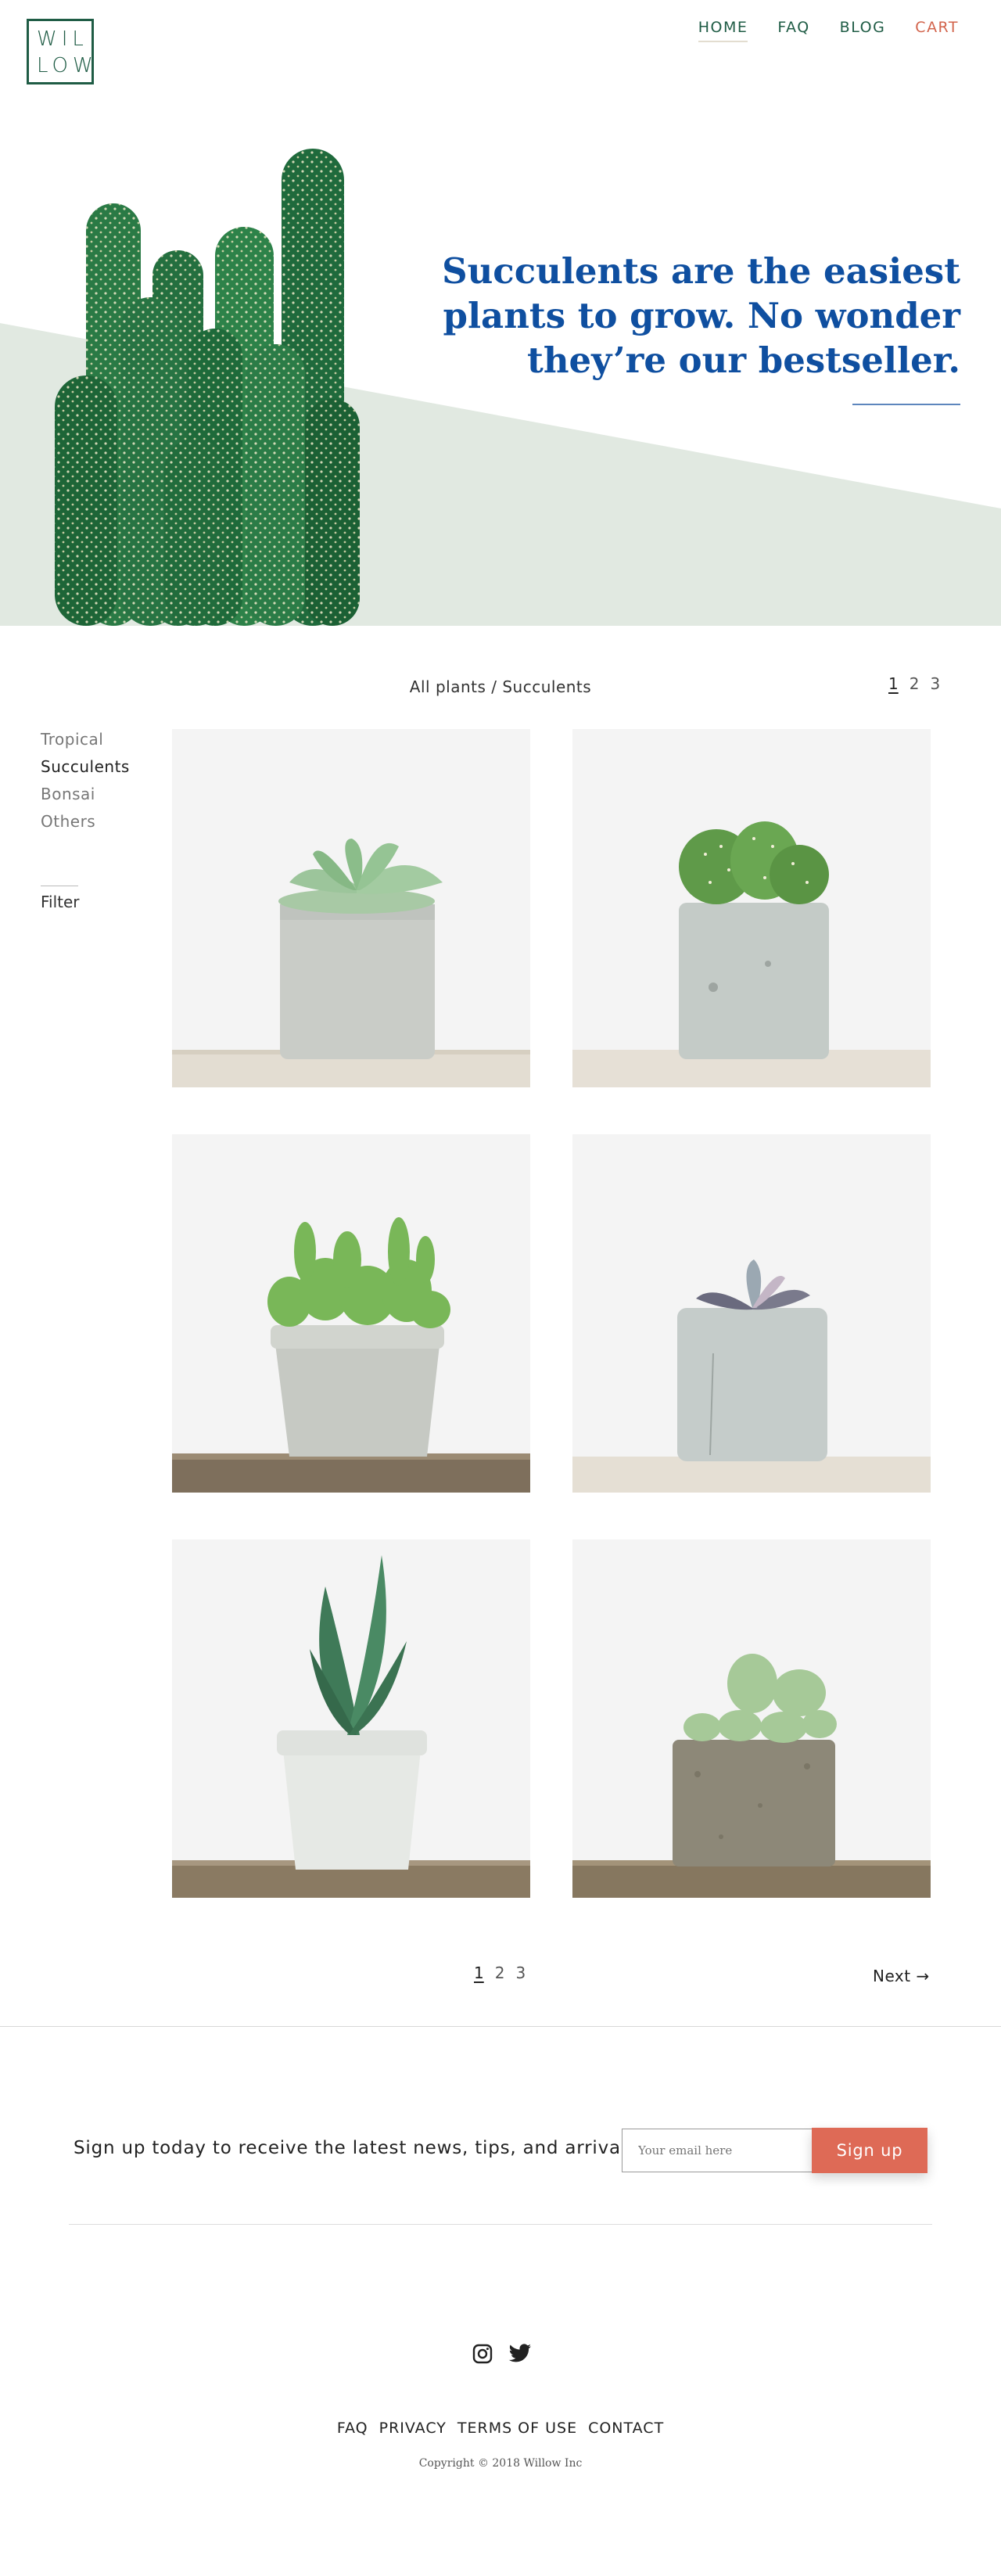  I want to click on nav-home-link: HOME, so click(723, 31).